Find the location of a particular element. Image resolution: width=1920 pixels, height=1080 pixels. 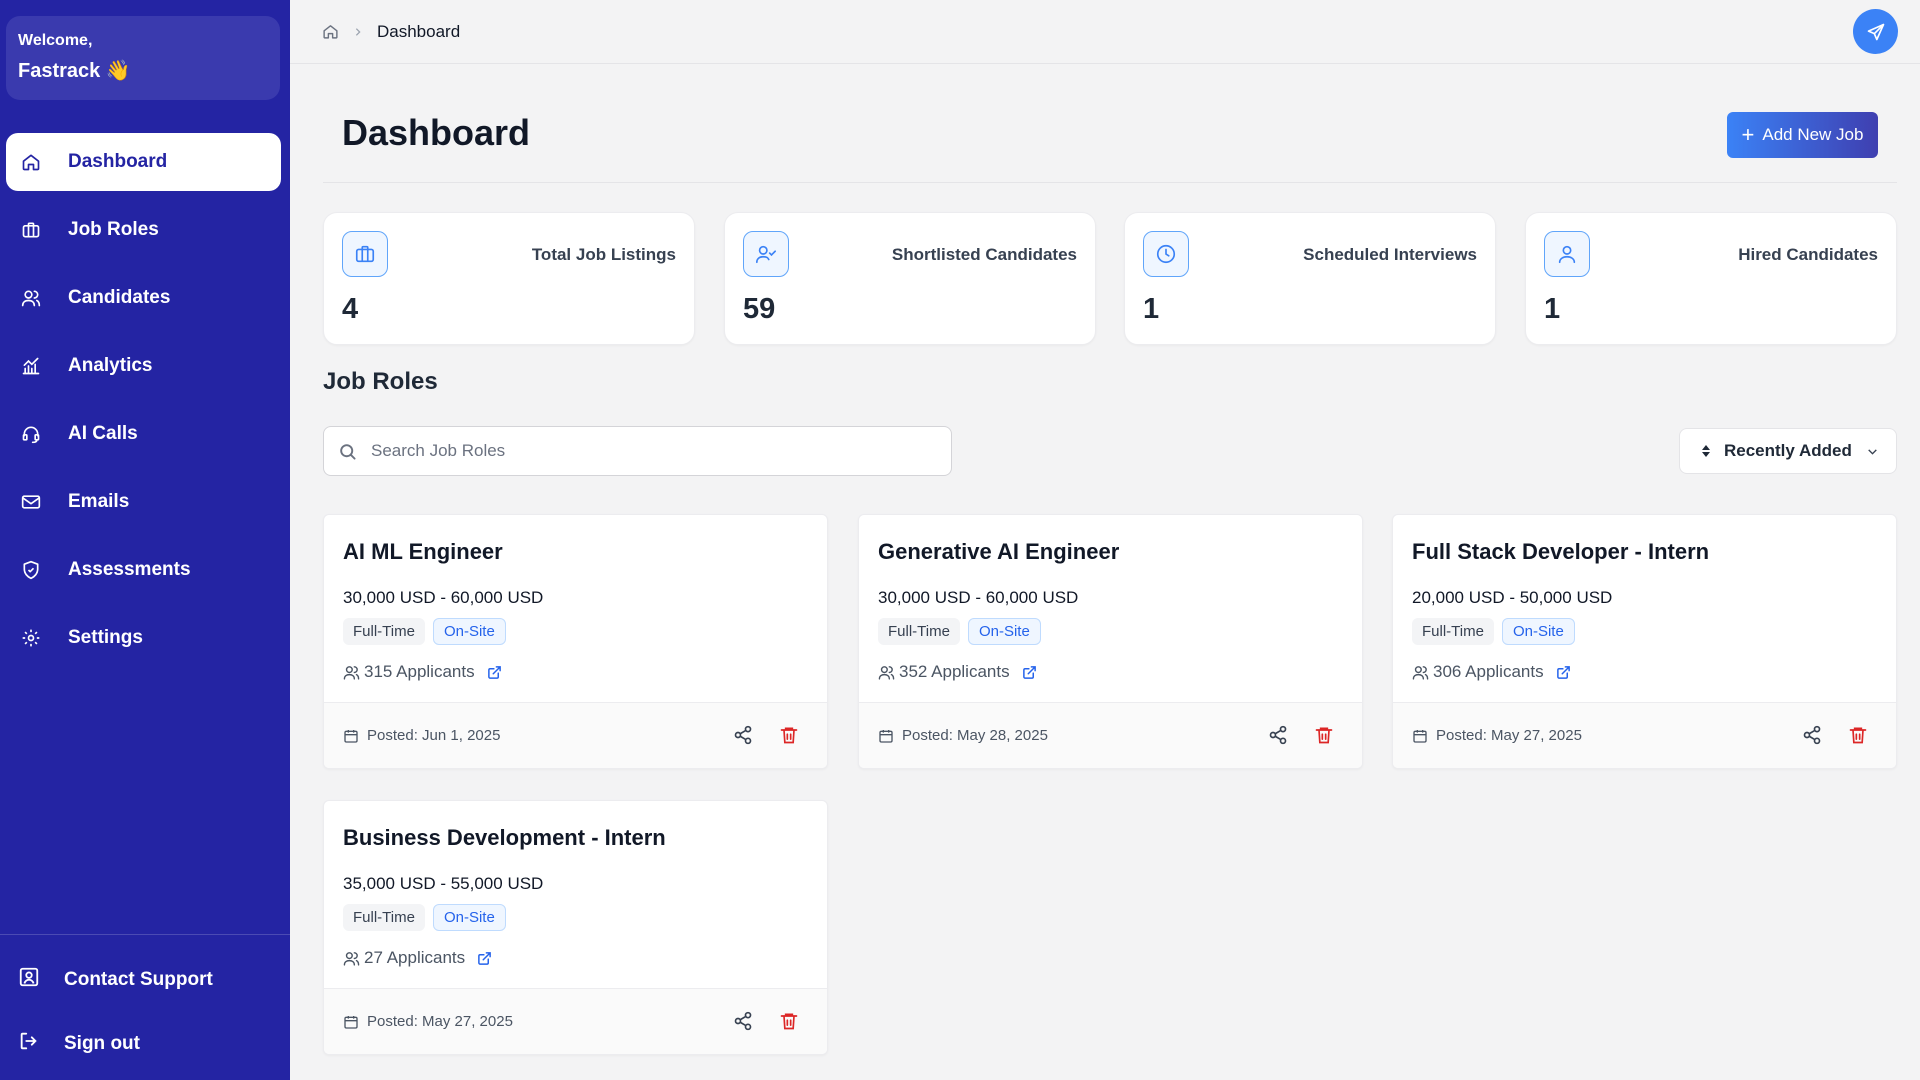

stat-label: Hired Candidates is located at coordinates (1808, 254).